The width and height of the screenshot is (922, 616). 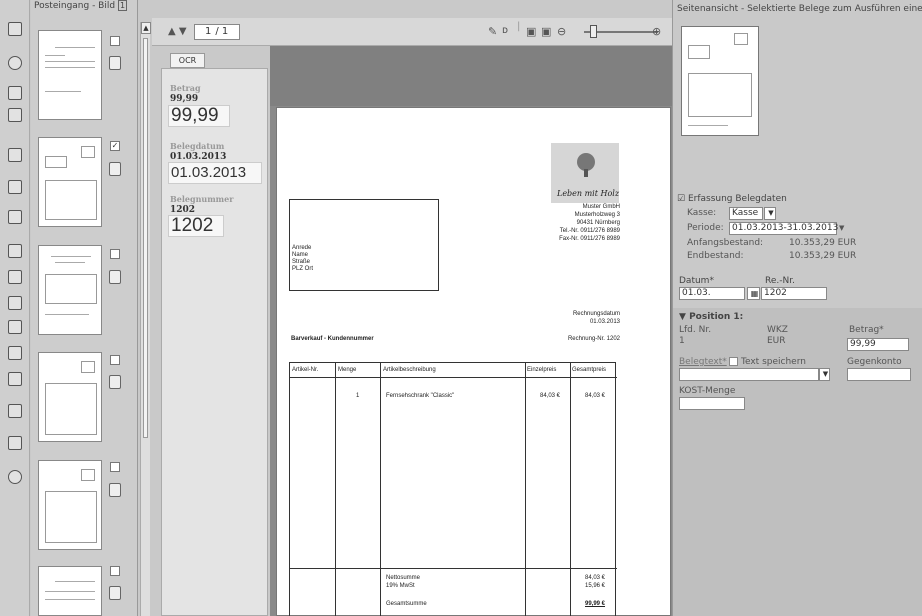 I want to click on thumbnail-1-checkbox, so click(x=115, y=41).